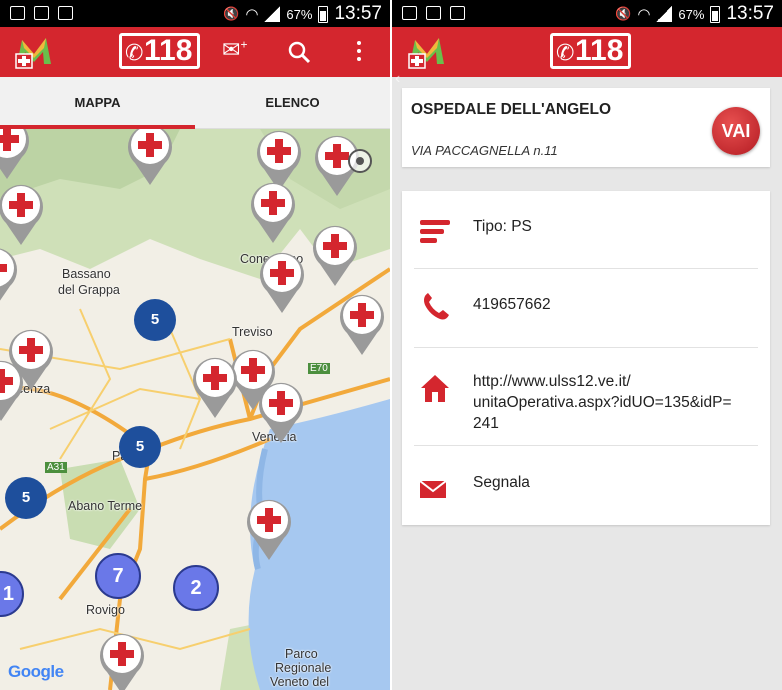 The width and height of the screenshot is (782, 690). Describe the element at coordinates (435, 388) in the screenshot. I see `home-icon` at that location.